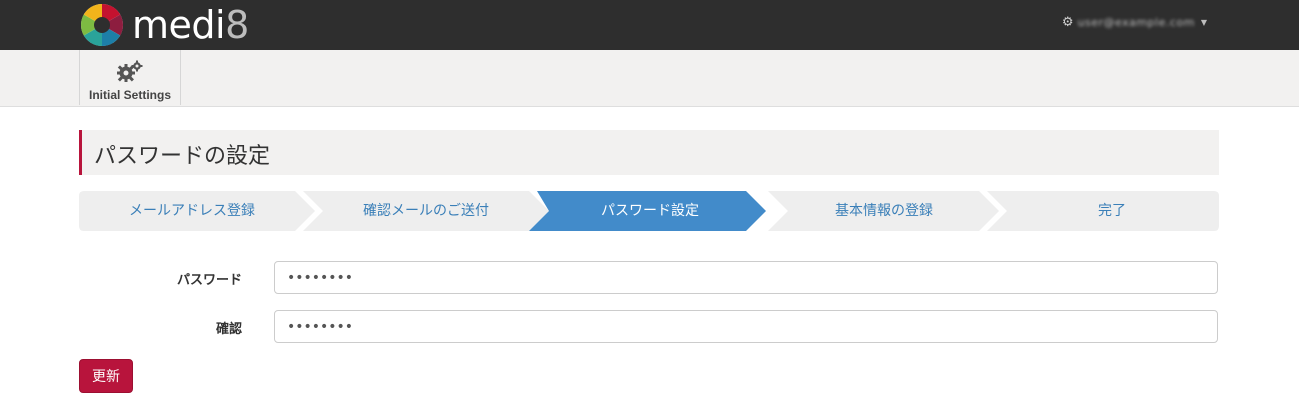 The width and height of the screenshot is (1299, 411). I want to click on confirm-password-input, so click(746, 326).